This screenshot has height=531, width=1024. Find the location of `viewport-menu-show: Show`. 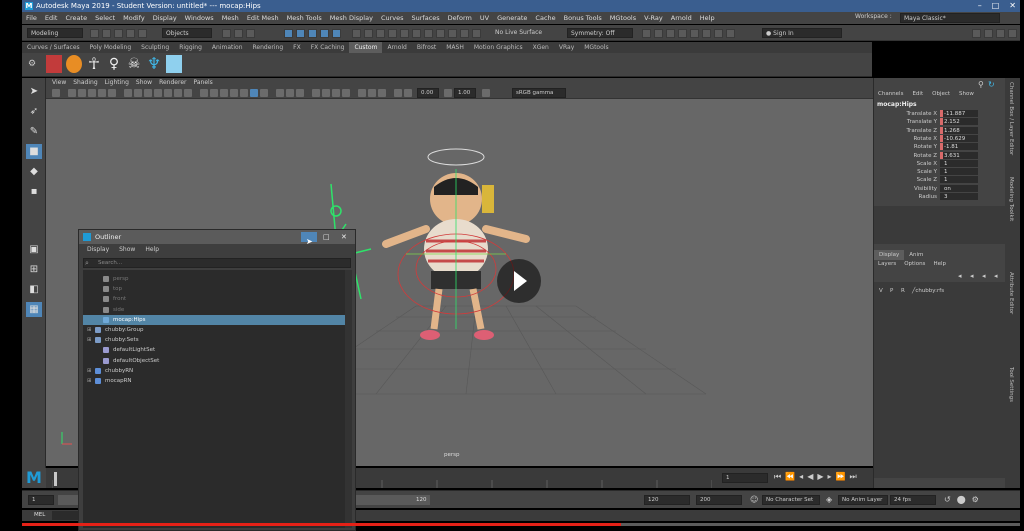

viewport-menu-show: Show is located at coordinates (144, 83).